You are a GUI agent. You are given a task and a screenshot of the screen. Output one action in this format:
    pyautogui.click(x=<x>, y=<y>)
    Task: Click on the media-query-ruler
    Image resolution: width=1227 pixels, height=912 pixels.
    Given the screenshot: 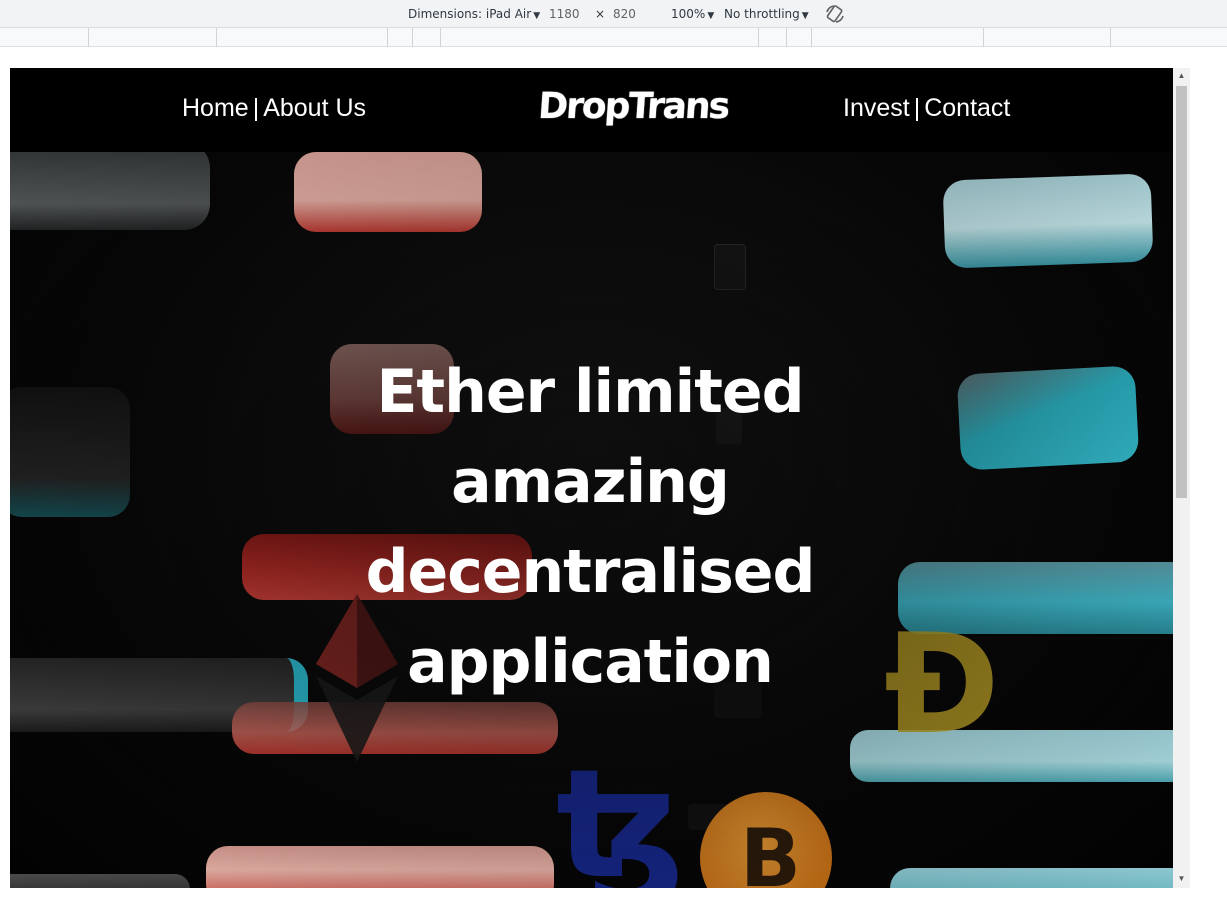 What is the action you would take?
    pyautogui.click(x=613, y=37)
    